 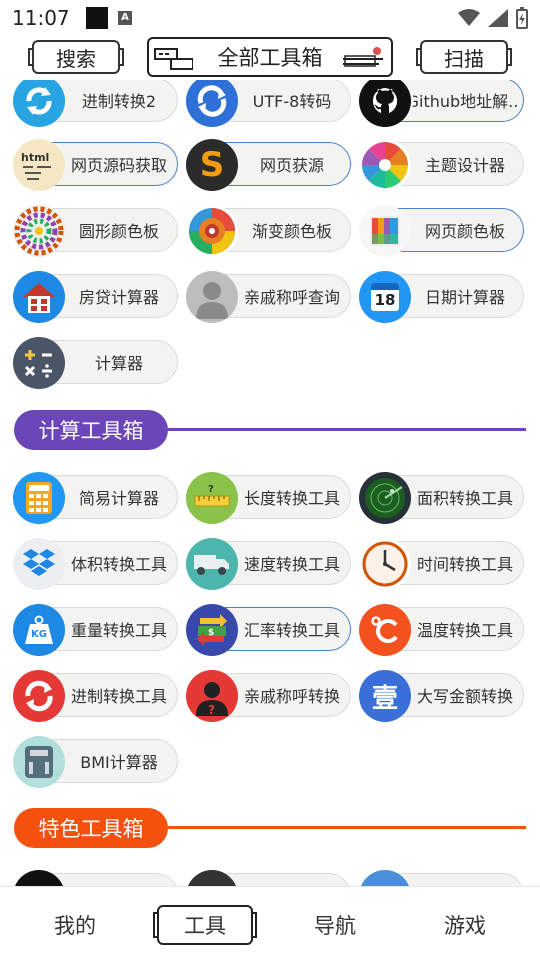 I want to click on tool-label: 渐变颜色板, so click(x=291, y=231).